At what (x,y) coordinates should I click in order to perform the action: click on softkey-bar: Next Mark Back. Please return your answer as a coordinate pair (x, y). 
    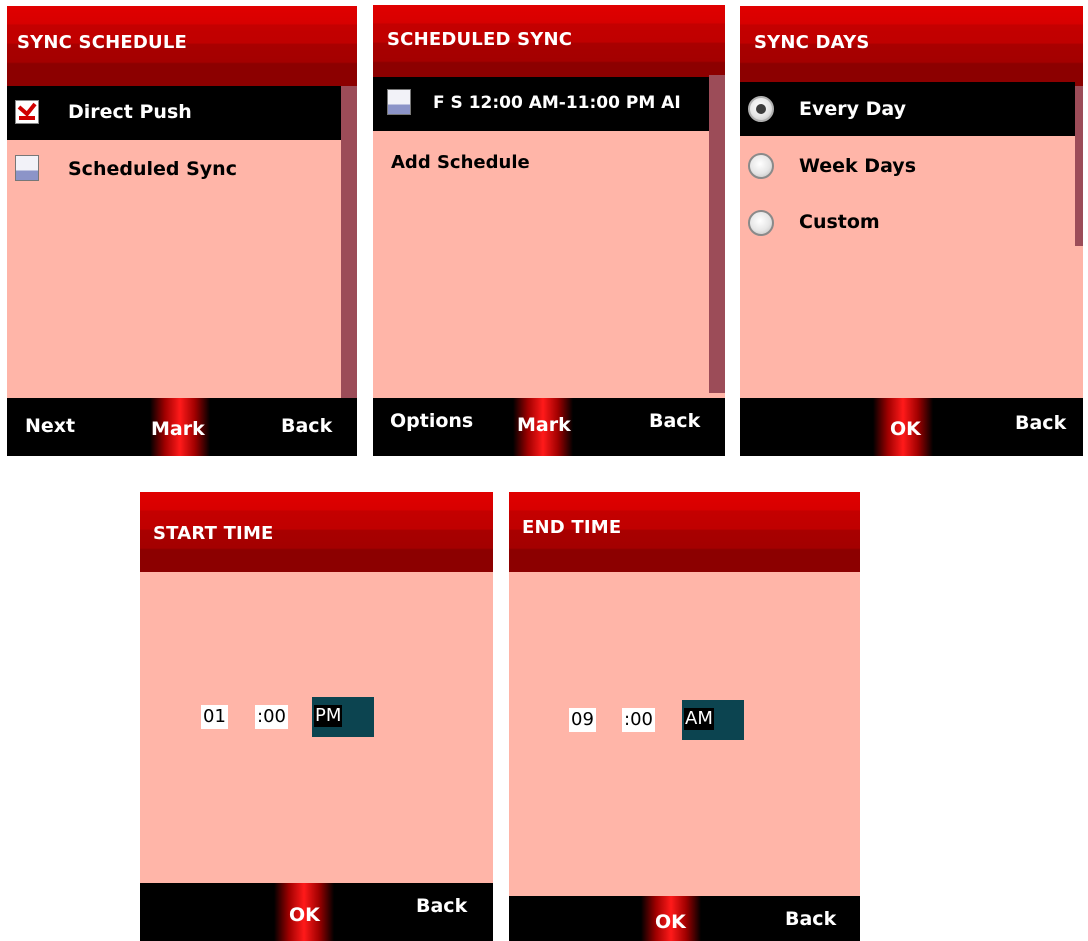
    Looking at the image, I should click on (182, 427).